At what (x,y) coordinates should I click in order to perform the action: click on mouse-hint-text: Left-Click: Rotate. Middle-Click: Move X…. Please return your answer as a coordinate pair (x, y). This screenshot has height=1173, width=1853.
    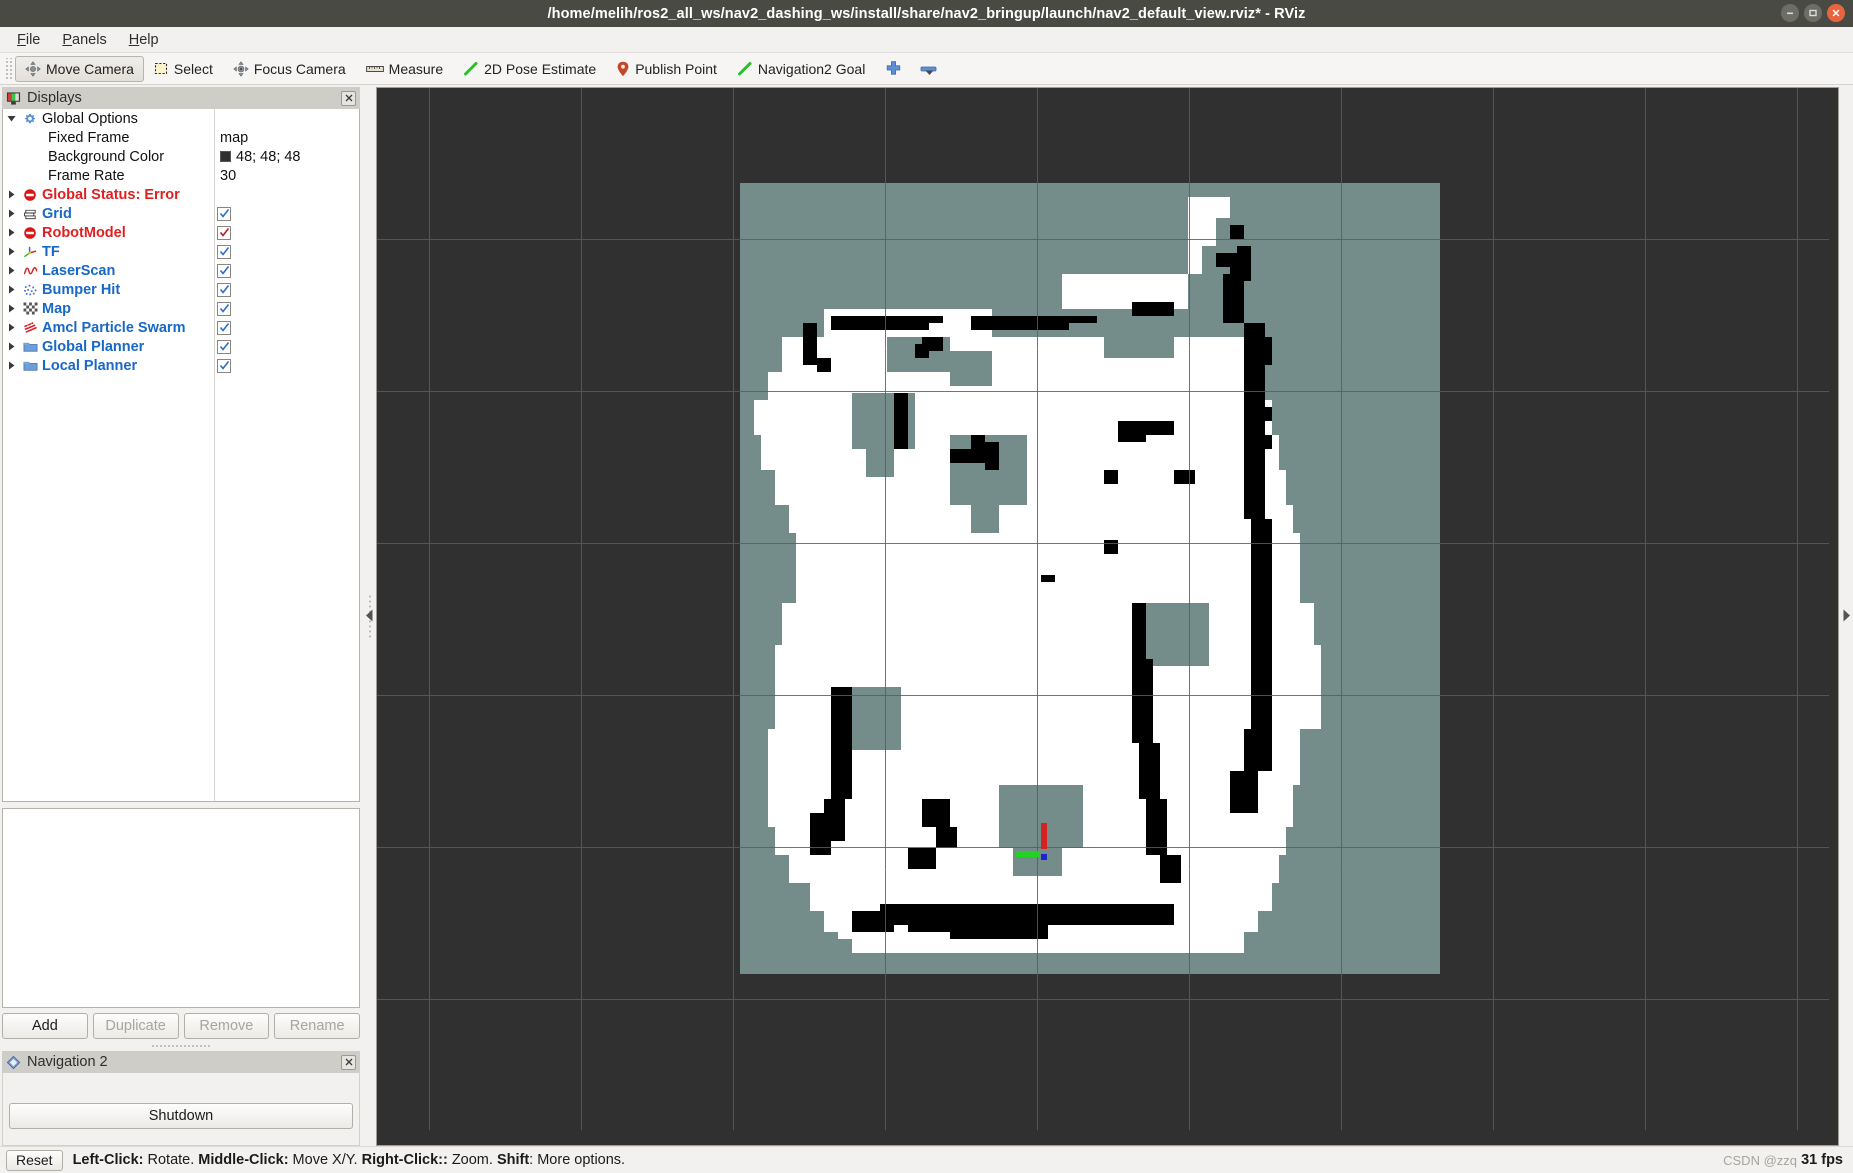
    Looking at the image, I should click on (349, 1160).